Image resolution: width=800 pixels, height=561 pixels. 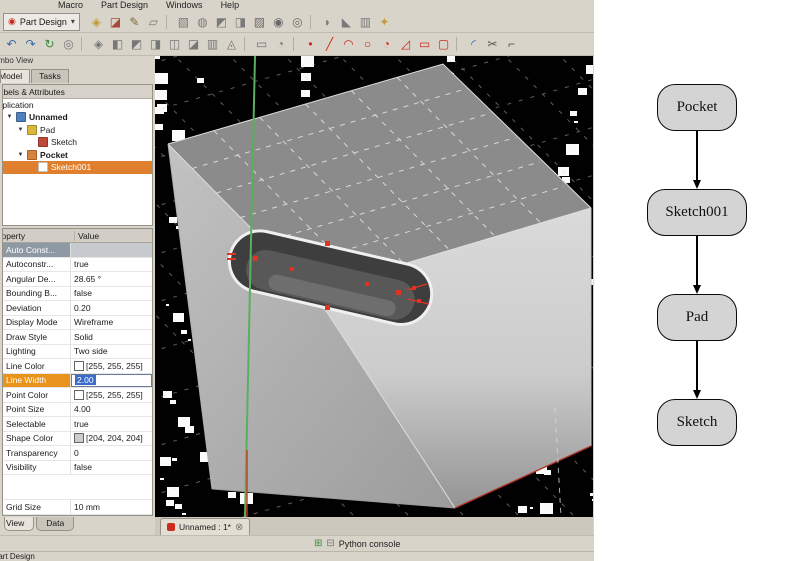 I want to click on panel-minimize-icon: ⊟, so click(x=330, y=543).